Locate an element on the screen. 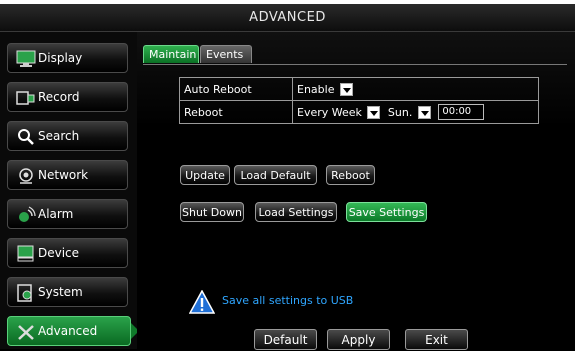  sidebar-item-device: Device is located at coordinates (67, 253).